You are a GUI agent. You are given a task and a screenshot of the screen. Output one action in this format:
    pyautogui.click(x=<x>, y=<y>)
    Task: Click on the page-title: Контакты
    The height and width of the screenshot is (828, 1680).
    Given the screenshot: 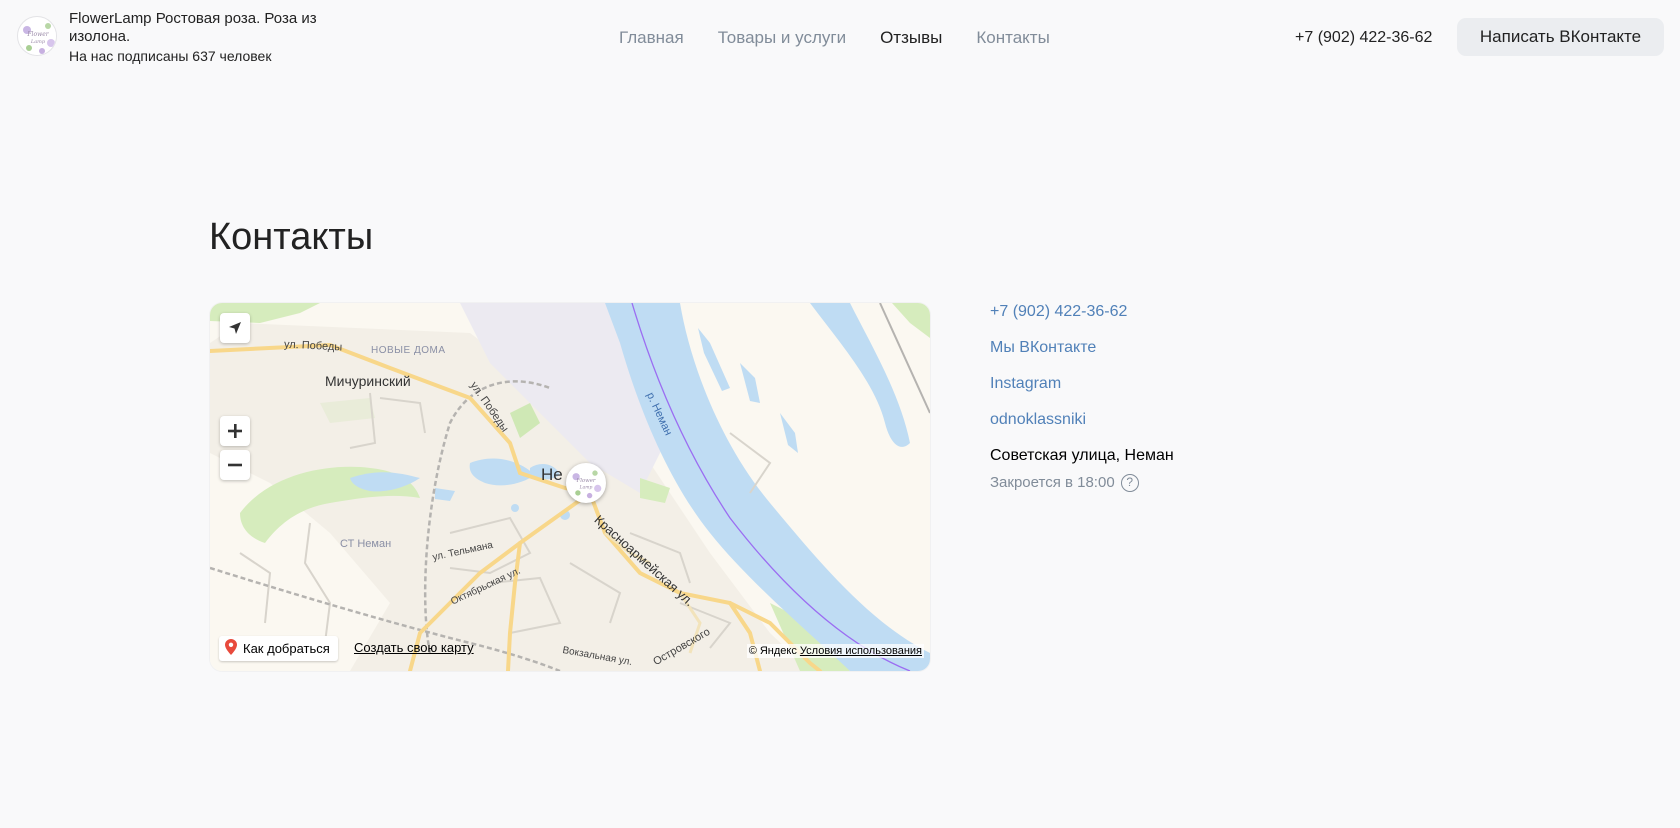 What is the action you would take?
    pyautogui.click(x=291, y=237)
    